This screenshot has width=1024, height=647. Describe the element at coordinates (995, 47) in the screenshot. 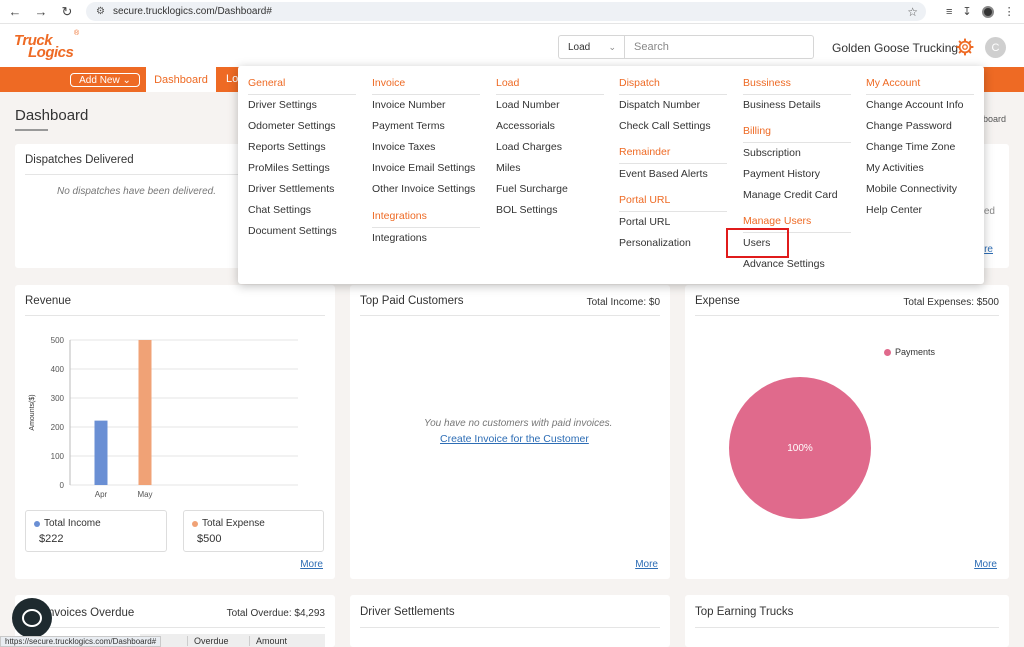

I see `avatar: C` at that location.